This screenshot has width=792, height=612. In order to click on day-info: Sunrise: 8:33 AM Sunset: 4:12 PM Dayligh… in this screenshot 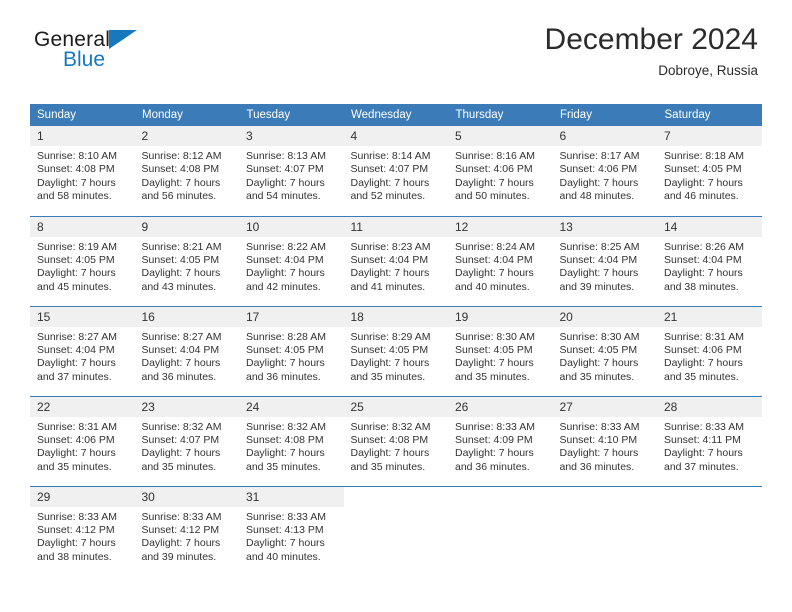, I will do `click(82, 536)`.